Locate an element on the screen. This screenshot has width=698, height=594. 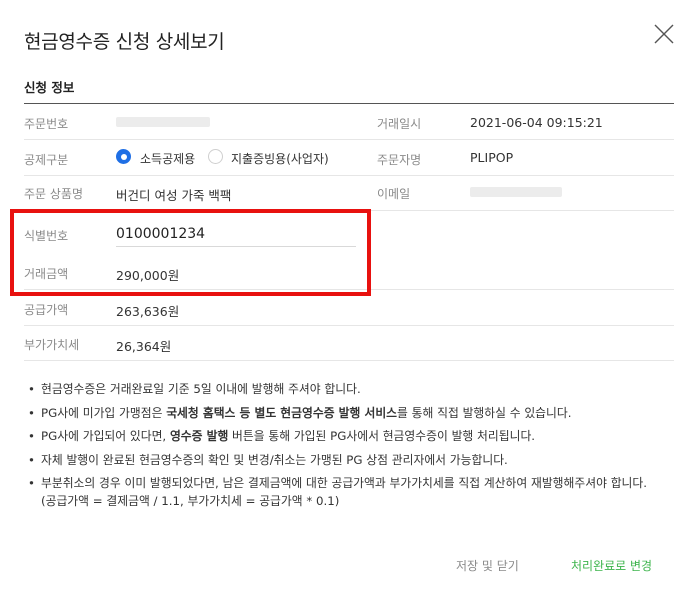
close-icon is located at coordinates (664, 34).